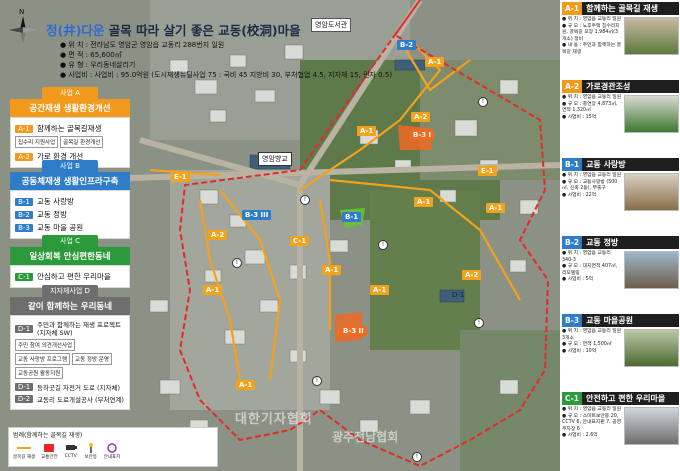 The height and width of the screenshot is (471, 680). What do you see at coordinates (24, 201) in the screenshot?
I see `project-code: B-1` at bounding box center [24, 201].